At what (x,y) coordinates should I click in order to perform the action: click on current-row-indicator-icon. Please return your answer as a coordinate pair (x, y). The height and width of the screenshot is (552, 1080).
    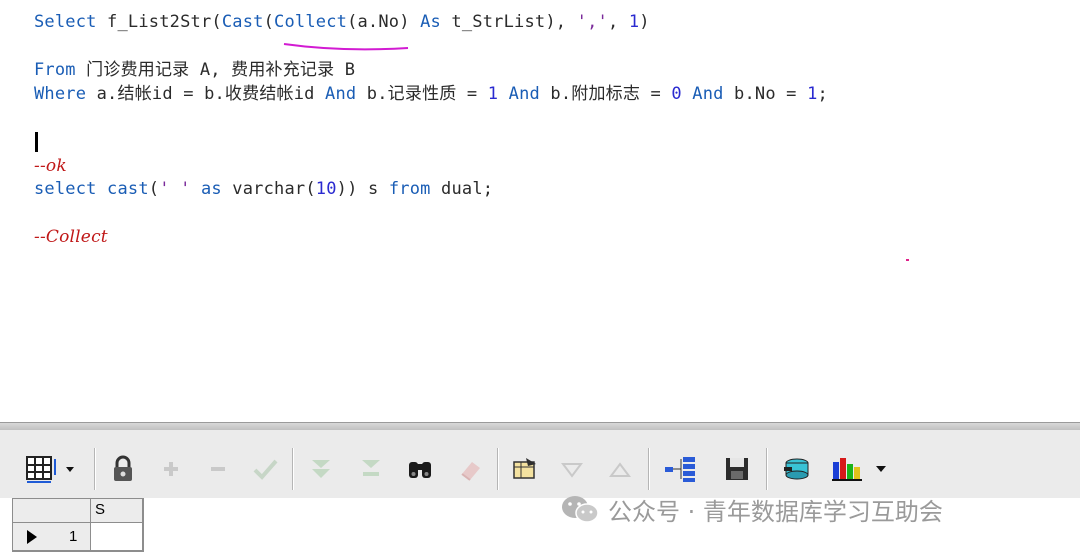
    Looking at the image, I should click on (32, 537).